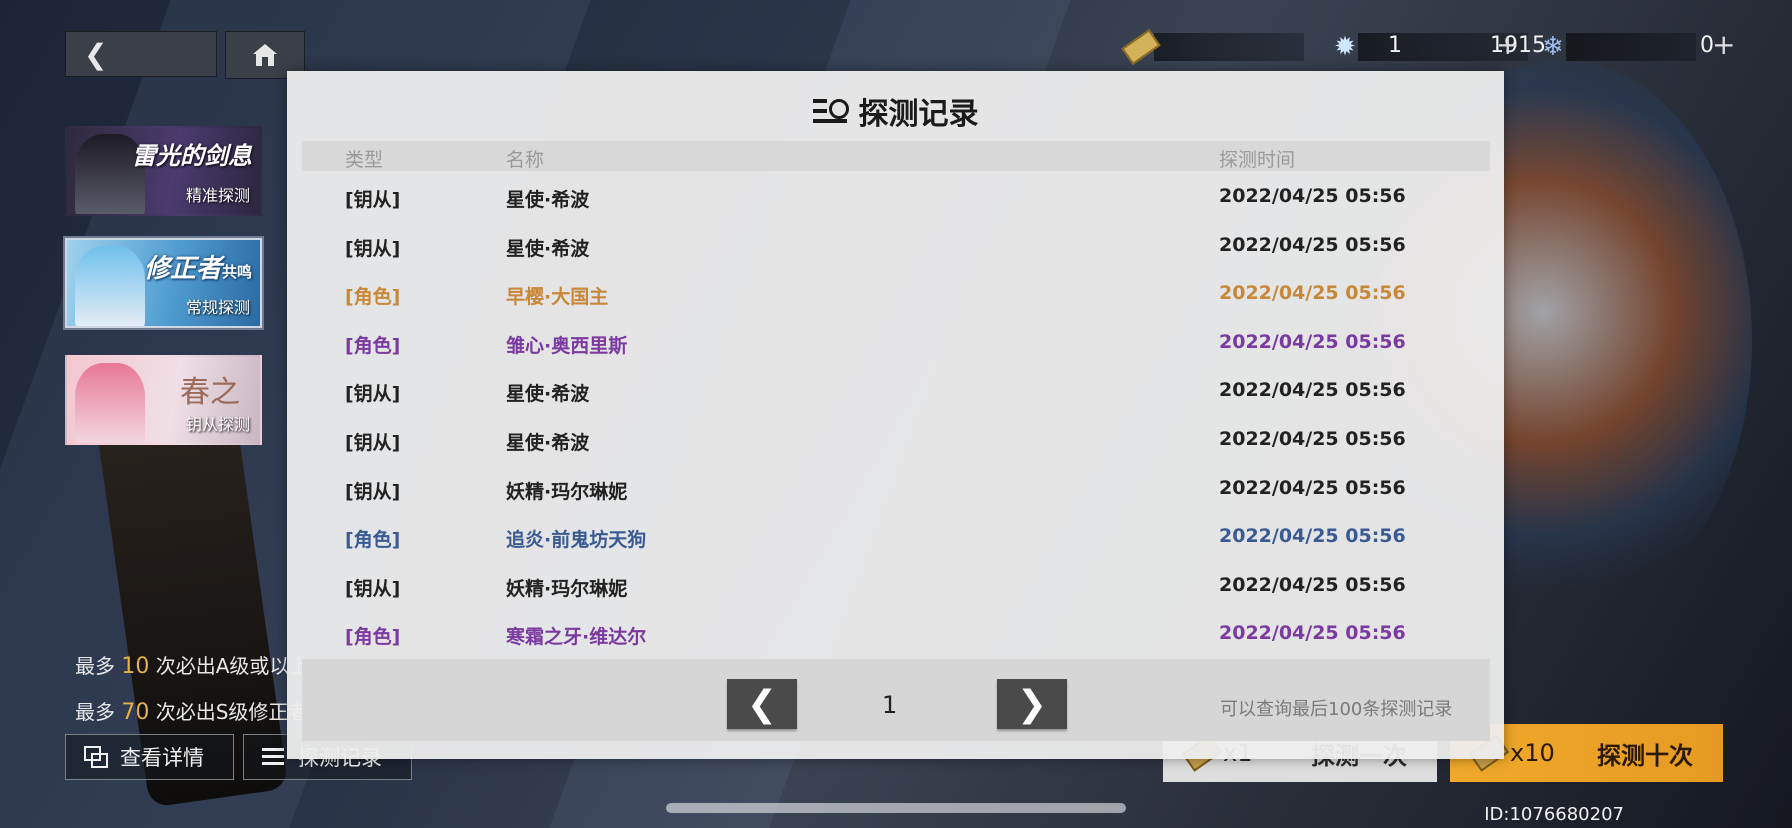 The width and height of the screenshot is (1792, 828). What do you see at coordinates (217, 424) in the screenshot?
I see `banner-subtitle: 钥从探测` at bounding box center [217, 424].